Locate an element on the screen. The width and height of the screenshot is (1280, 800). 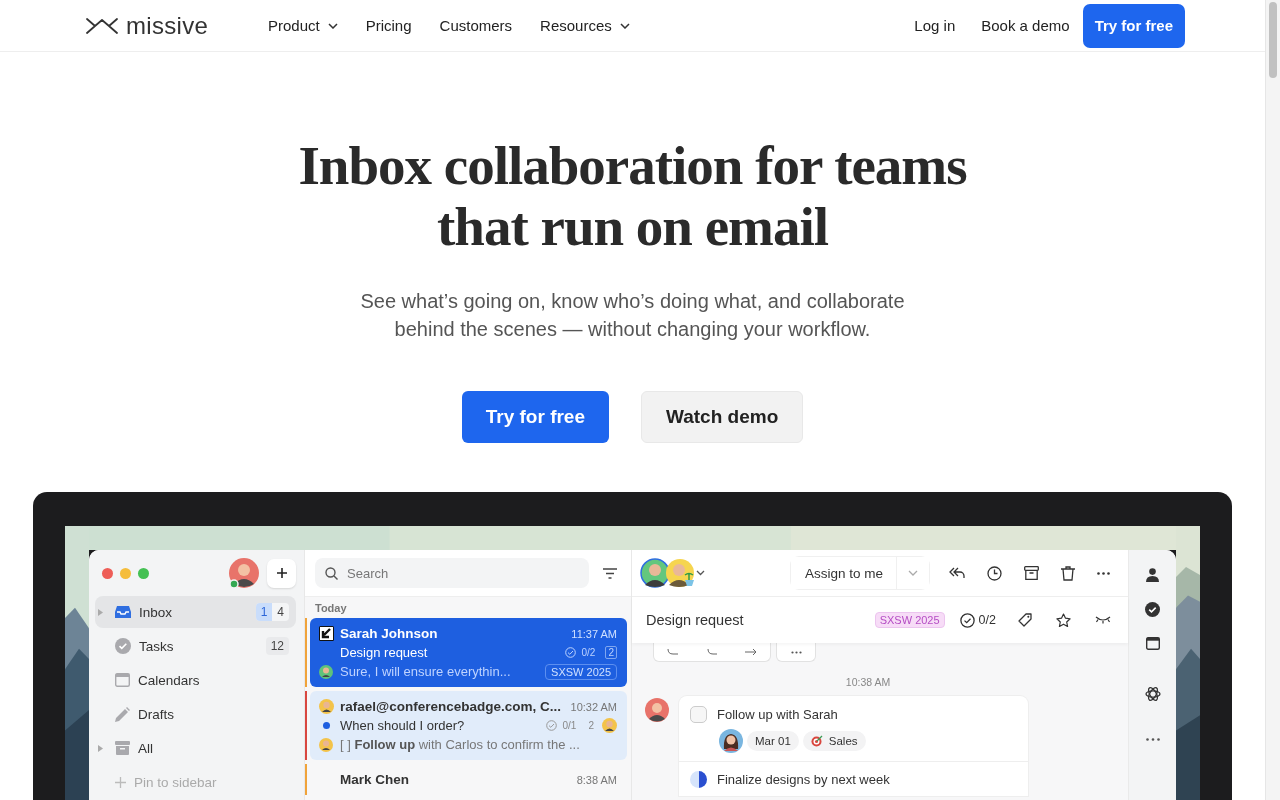
closed-eye-icon is located at coordinates (1103, 620).